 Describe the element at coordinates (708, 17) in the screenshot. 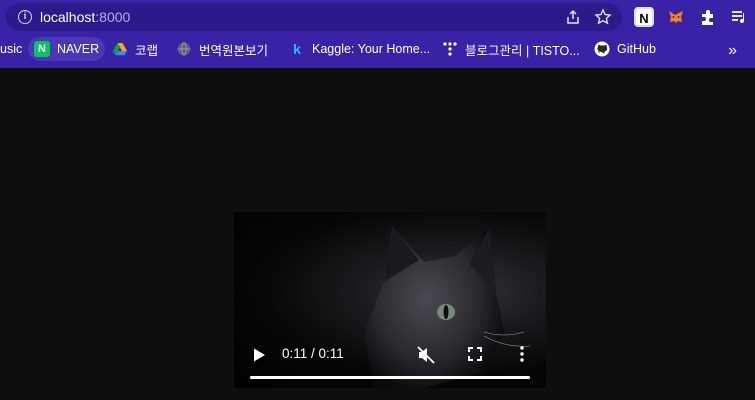

I see `extensions-icon` at that location.